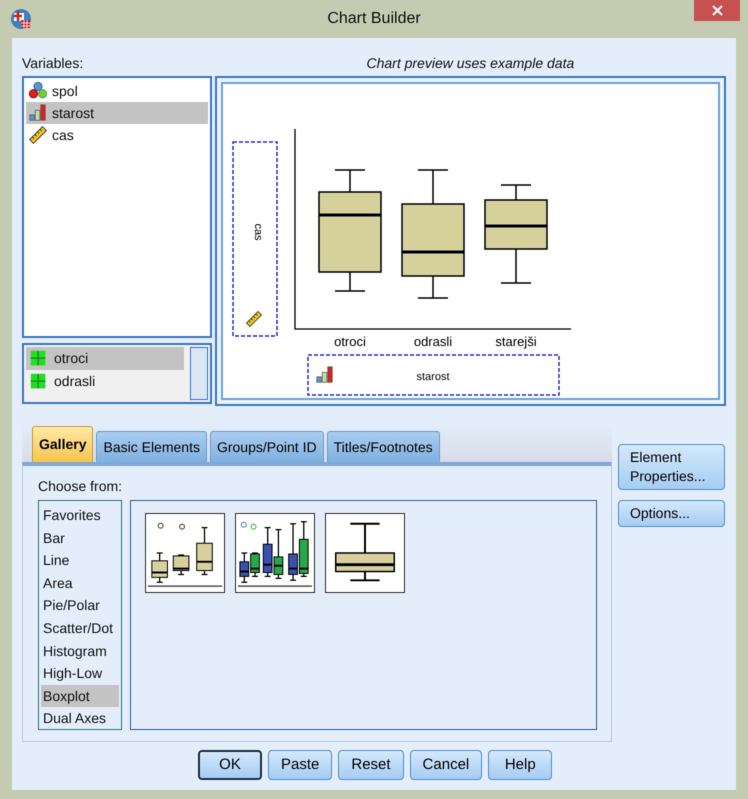 The width and height of the screenshot is (748, 799). What do you see at coordinates (515, 341) in the screenshot?
I see `category-axis-label: starejši` at bounding box center [515, 341].